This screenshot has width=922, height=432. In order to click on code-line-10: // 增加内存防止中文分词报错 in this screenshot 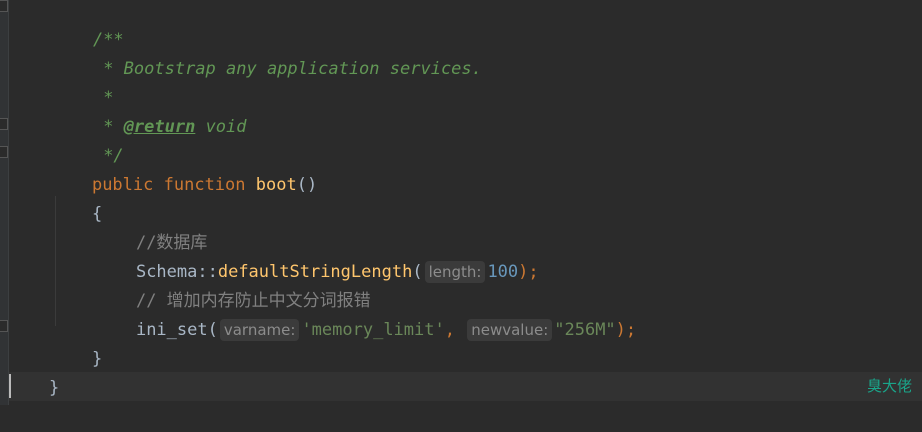, I will do `click(233, 284)`.